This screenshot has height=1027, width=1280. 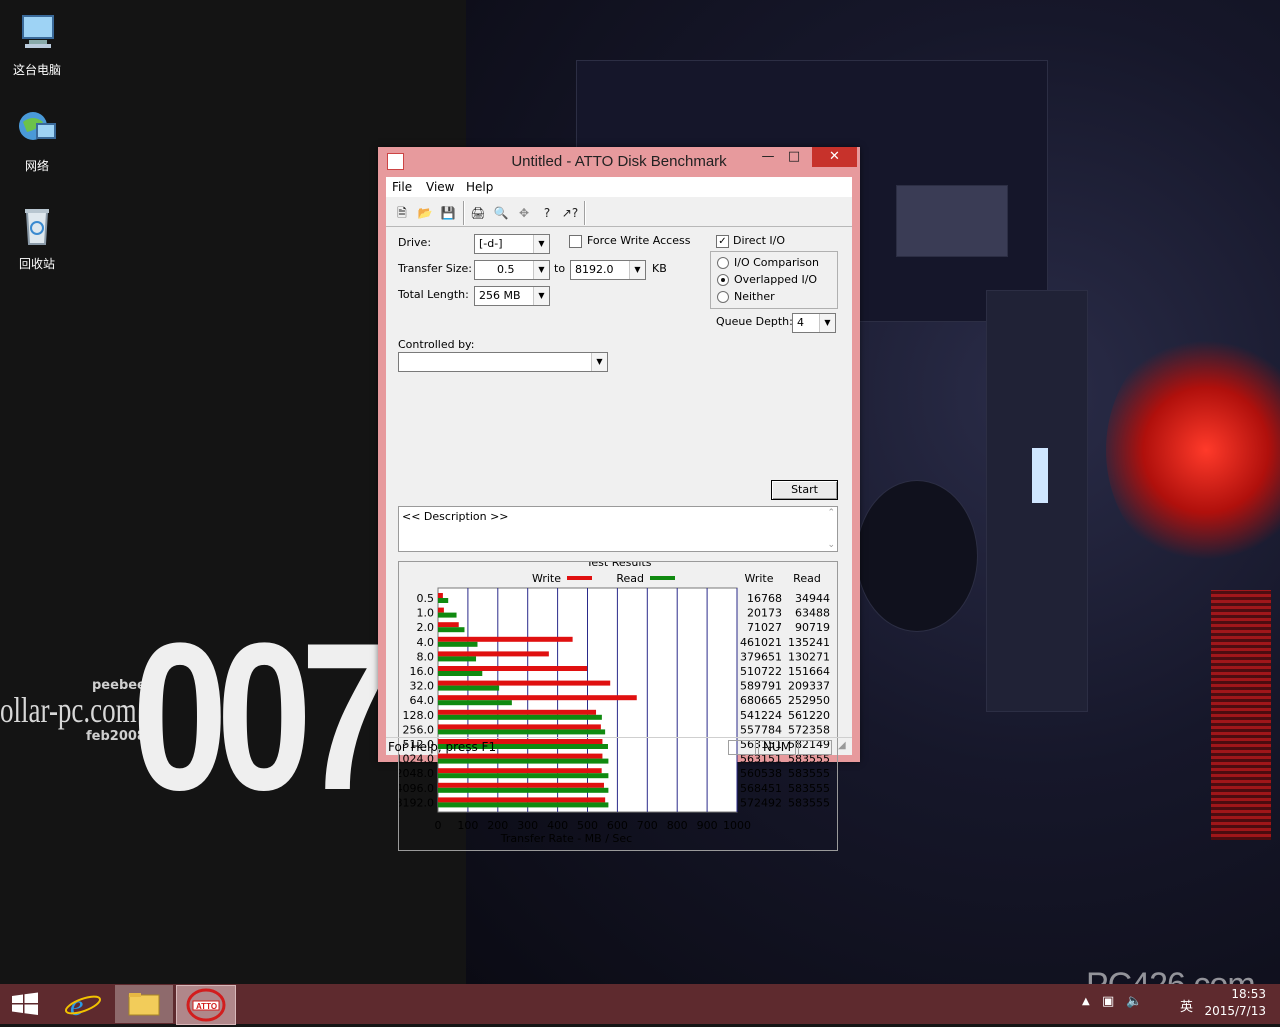 I want to click on start-button, so click(x=29, y=1004).